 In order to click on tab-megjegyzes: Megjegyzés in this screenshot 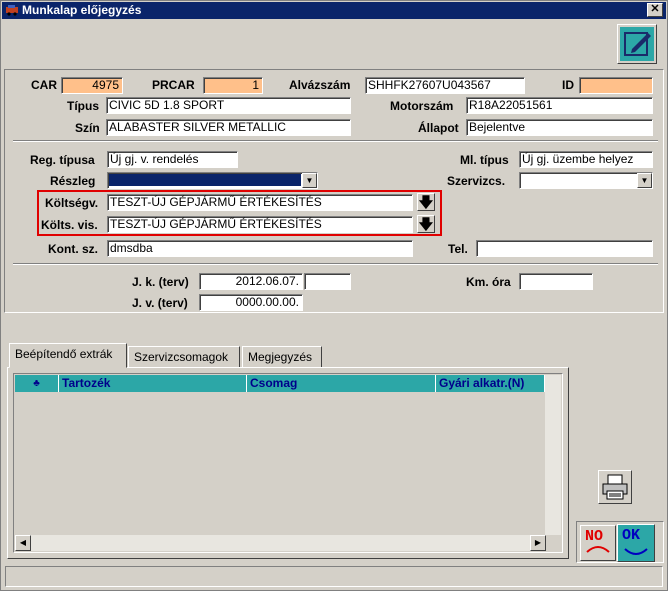, I will do `click(282, 357)`.